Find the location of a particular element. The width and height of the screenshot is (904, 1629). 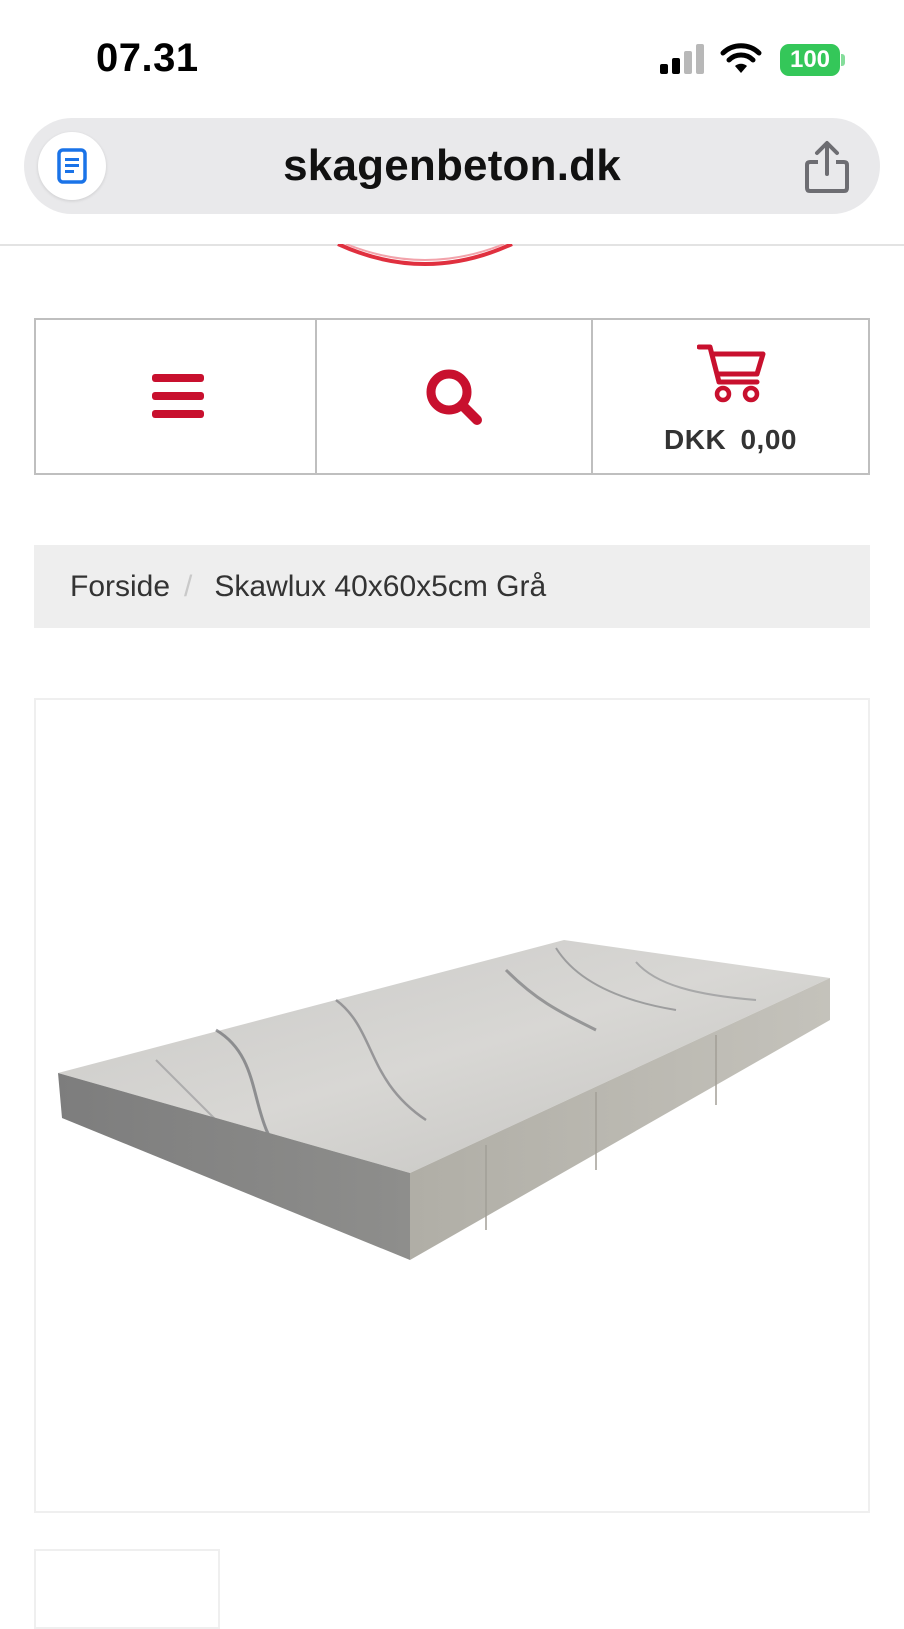

share-icon is located at coordinates (827, 167).